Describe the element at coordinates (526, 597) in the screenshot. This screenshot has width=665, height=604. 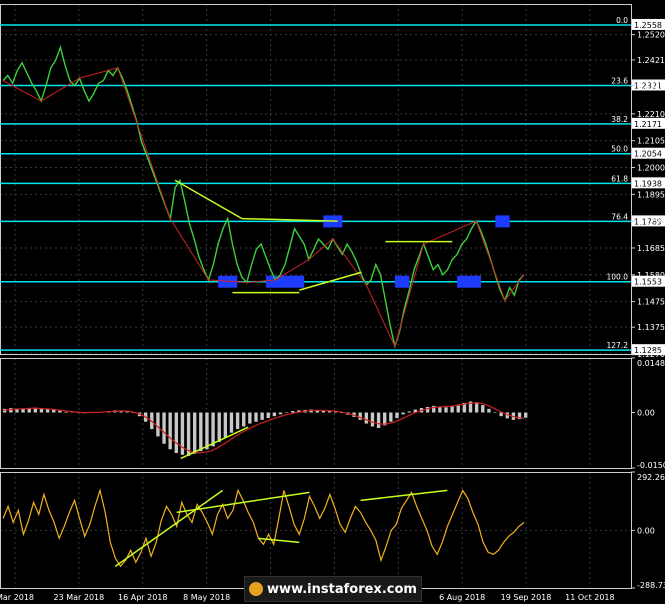
I see `x-tick-label: 19 Sep 2018` at that location.